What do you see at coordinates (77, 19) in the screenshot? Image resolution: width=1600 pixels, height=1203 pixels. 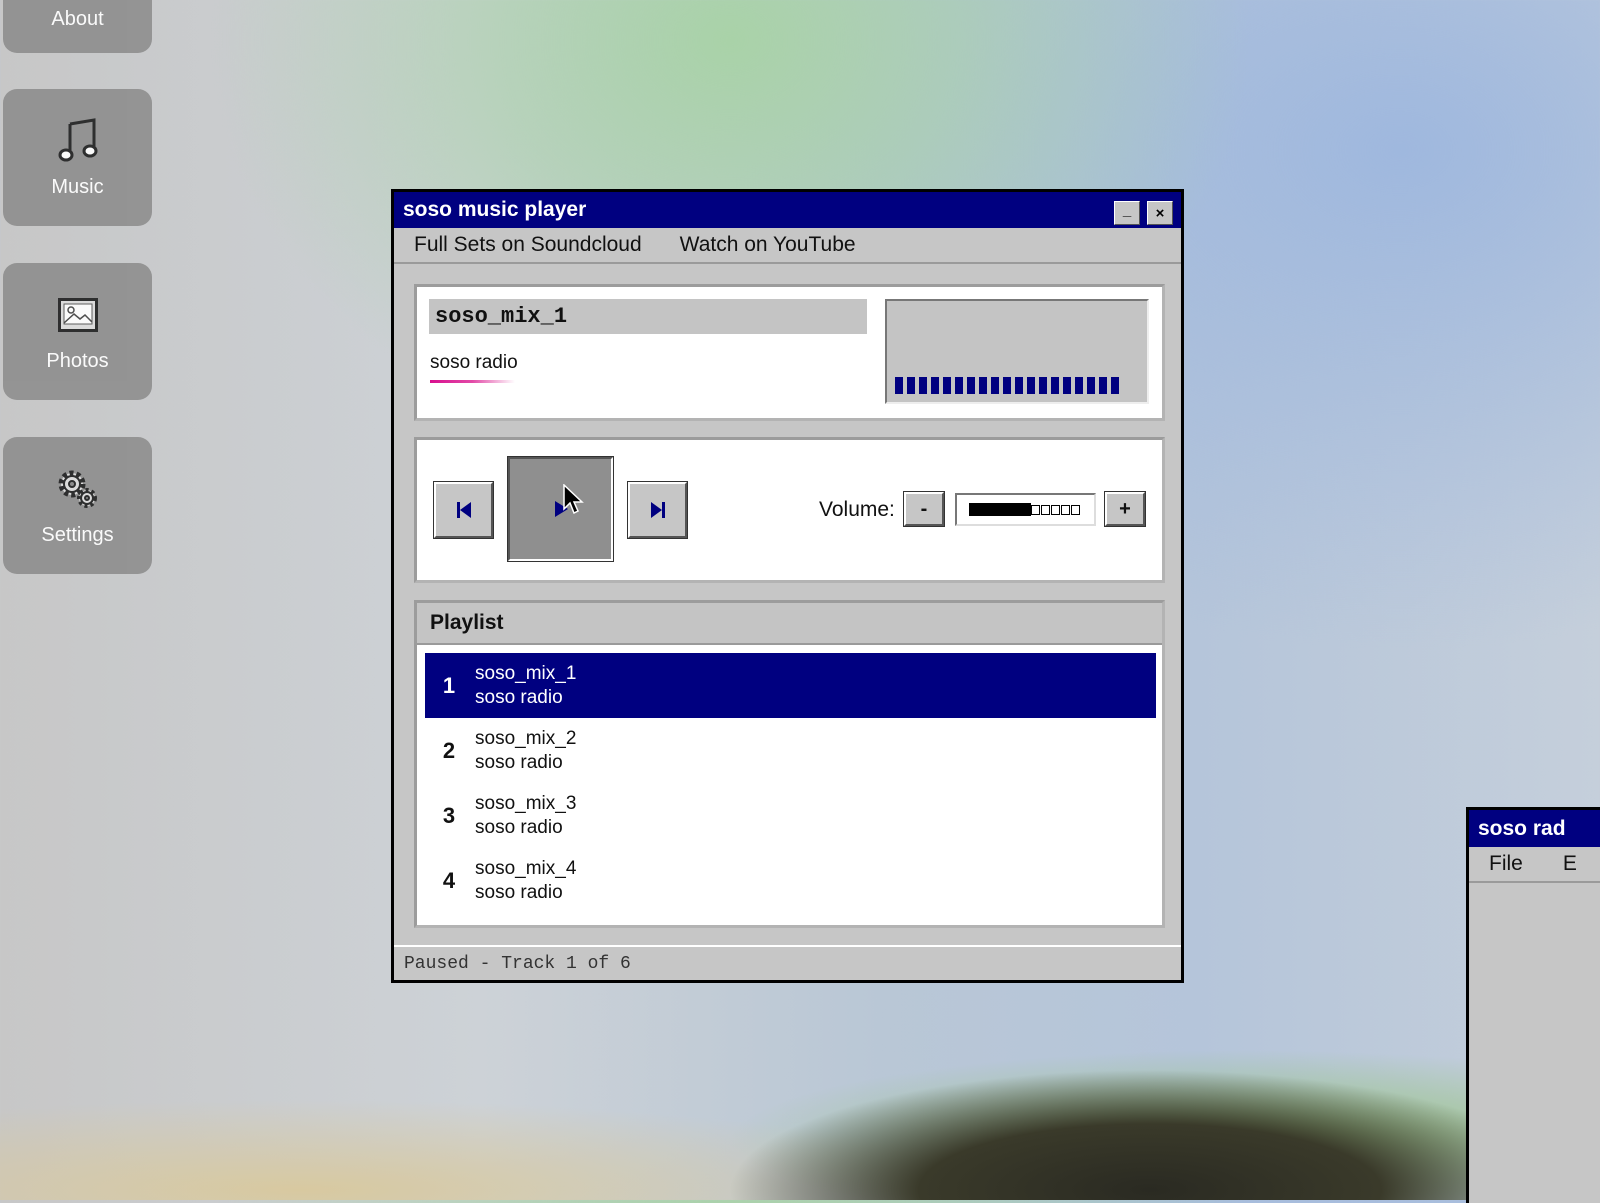 I see `desktop-icon-label: About` at bounding box center [77, 19].